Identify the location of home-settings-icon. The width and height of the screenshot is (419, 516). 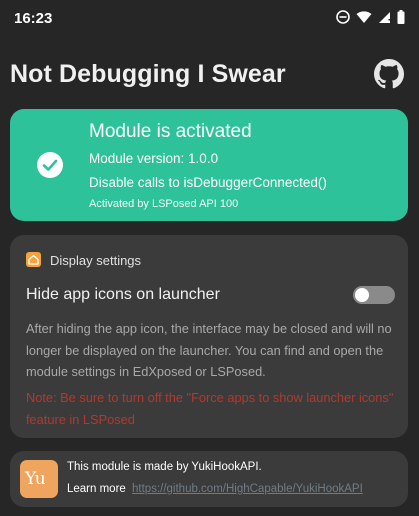
(33, 259).